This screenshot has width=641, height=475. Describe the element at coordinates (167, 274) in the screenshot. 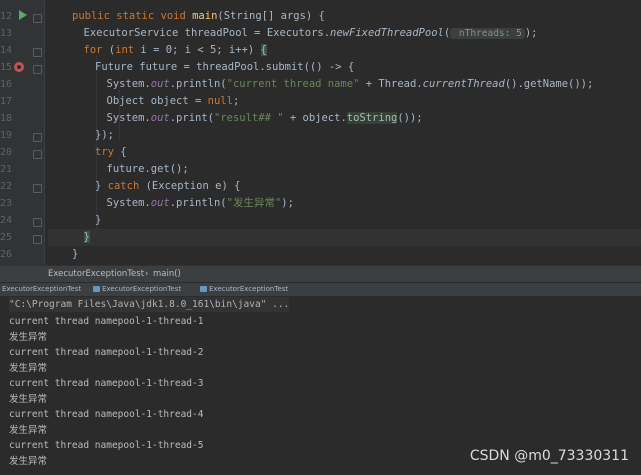

I see `breadcrumb-method: main()` at that location.